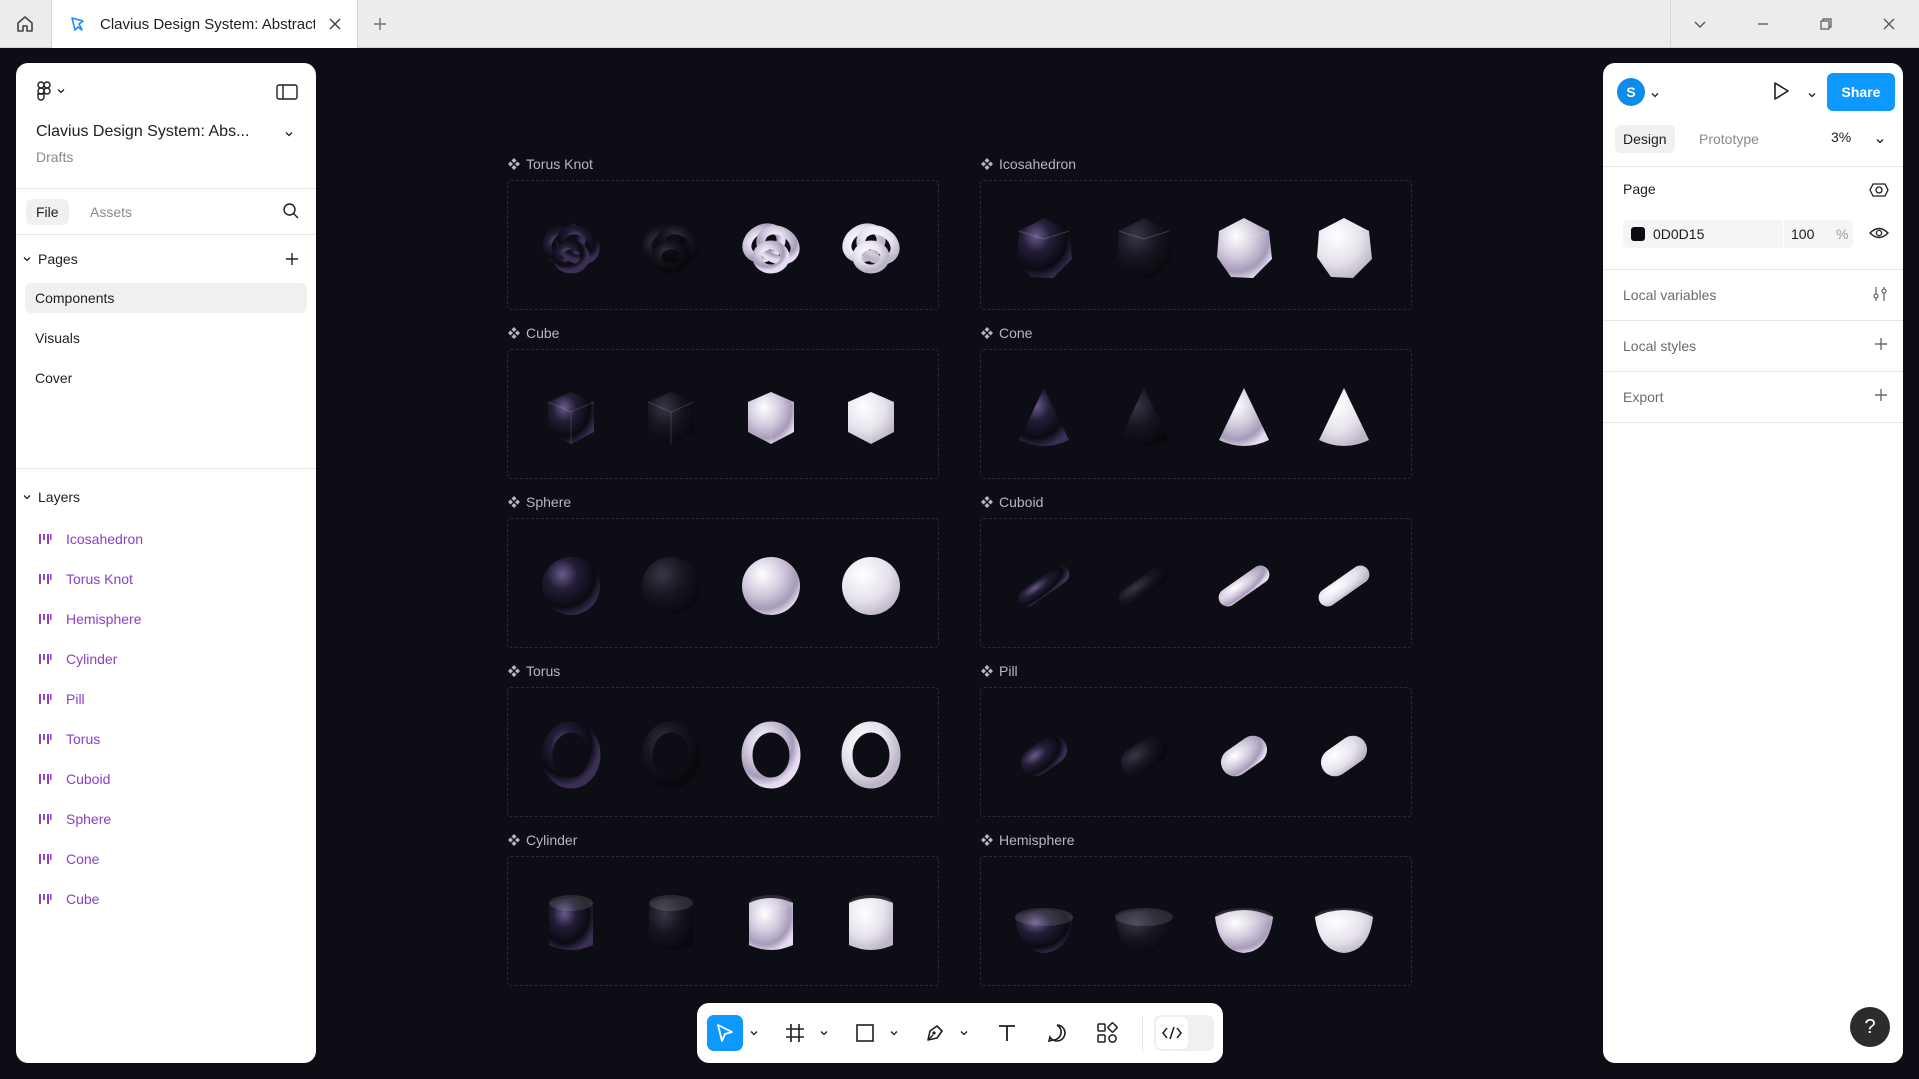 The image size is (1919, 1079). I want to click on browser-tab: Clavius Design System: Abstract, so click(204, 24).